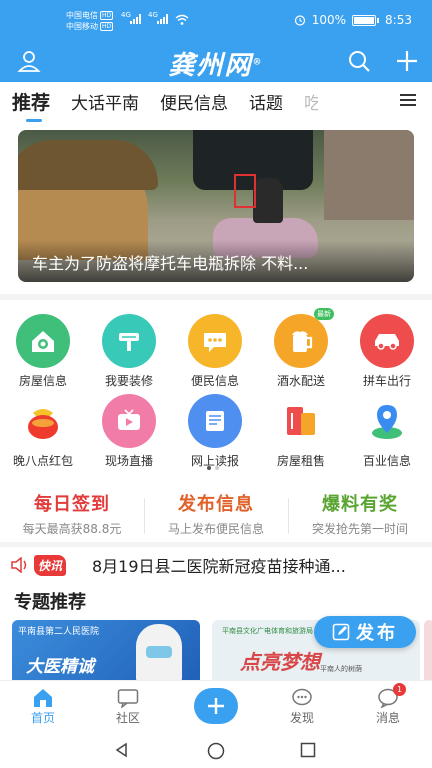  What do you see at coordinates (19, 565) in the screenshot?
I see `speaker-icon` at bounding box center [19, 565].